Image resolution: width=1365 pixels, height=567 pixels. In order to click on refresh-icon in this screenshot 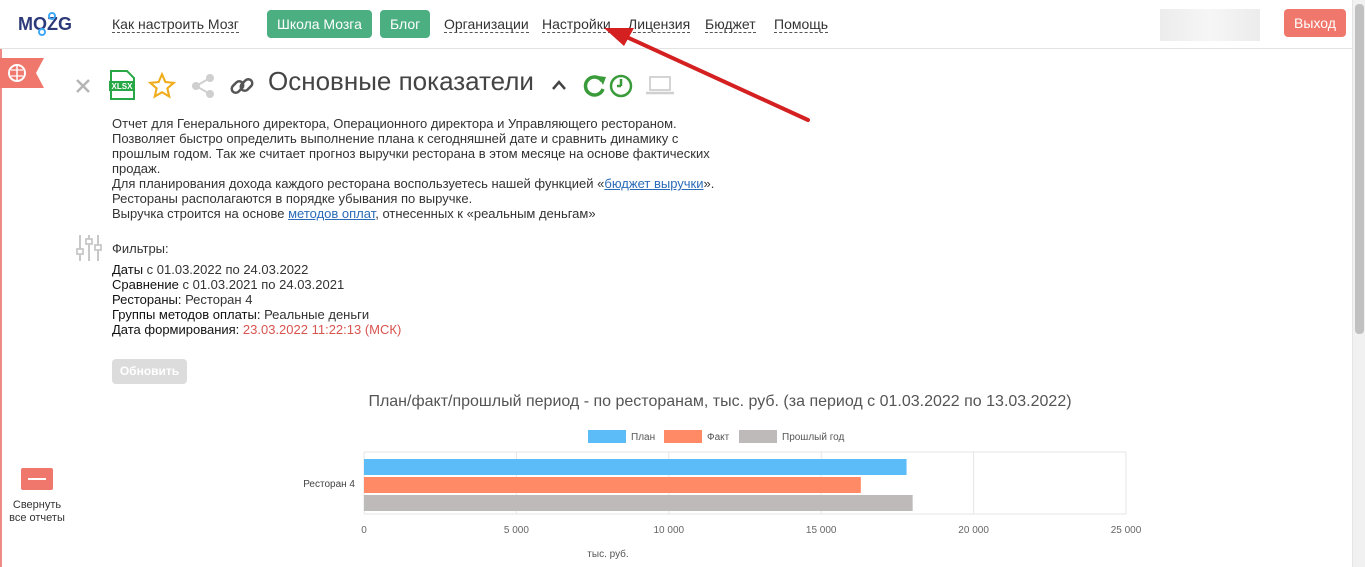, I will do `click(594, 86)`.